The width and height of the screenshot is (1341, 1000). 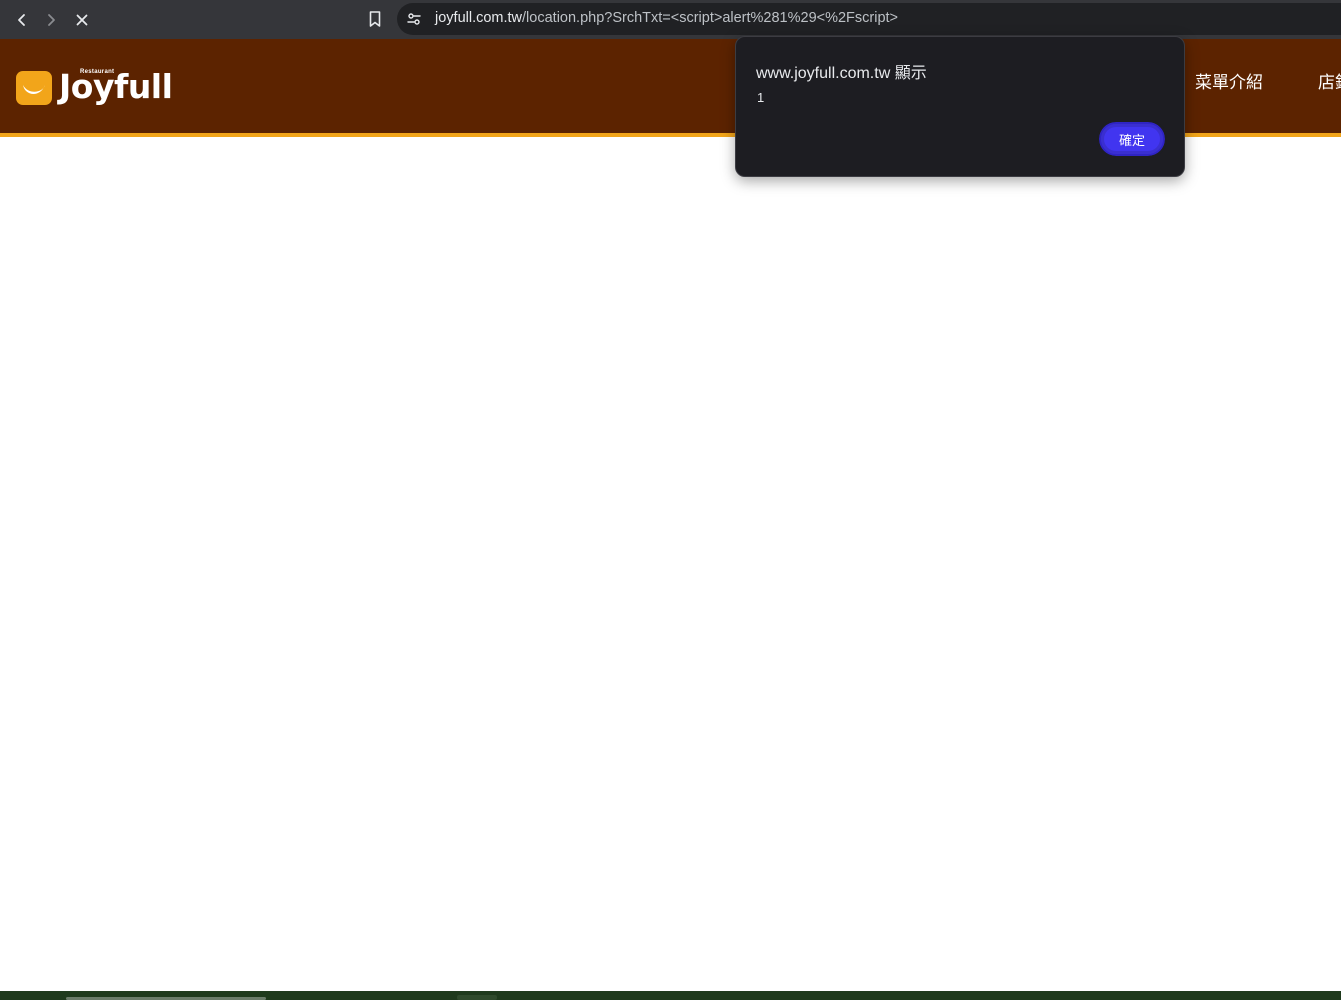 I want to click on taskbar-edge, so click(x=670, y=995).